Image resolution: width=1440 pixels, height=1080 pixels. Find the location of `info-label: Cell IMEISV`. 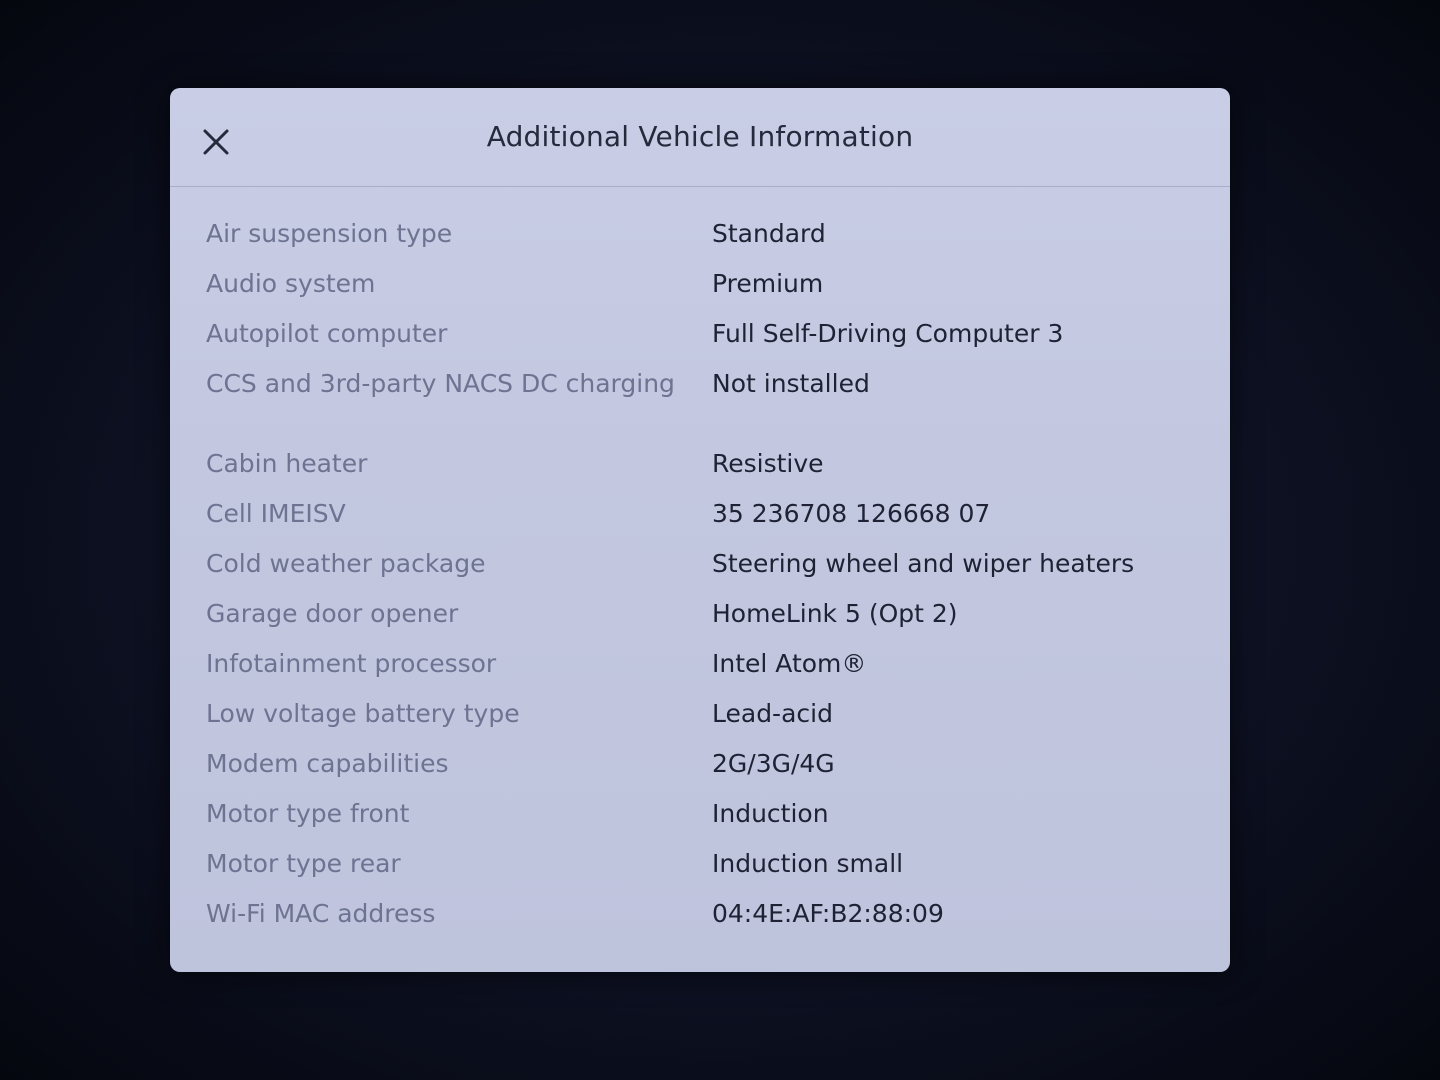

info-label: Cell IMEISV is located at coordinates (276, 513).